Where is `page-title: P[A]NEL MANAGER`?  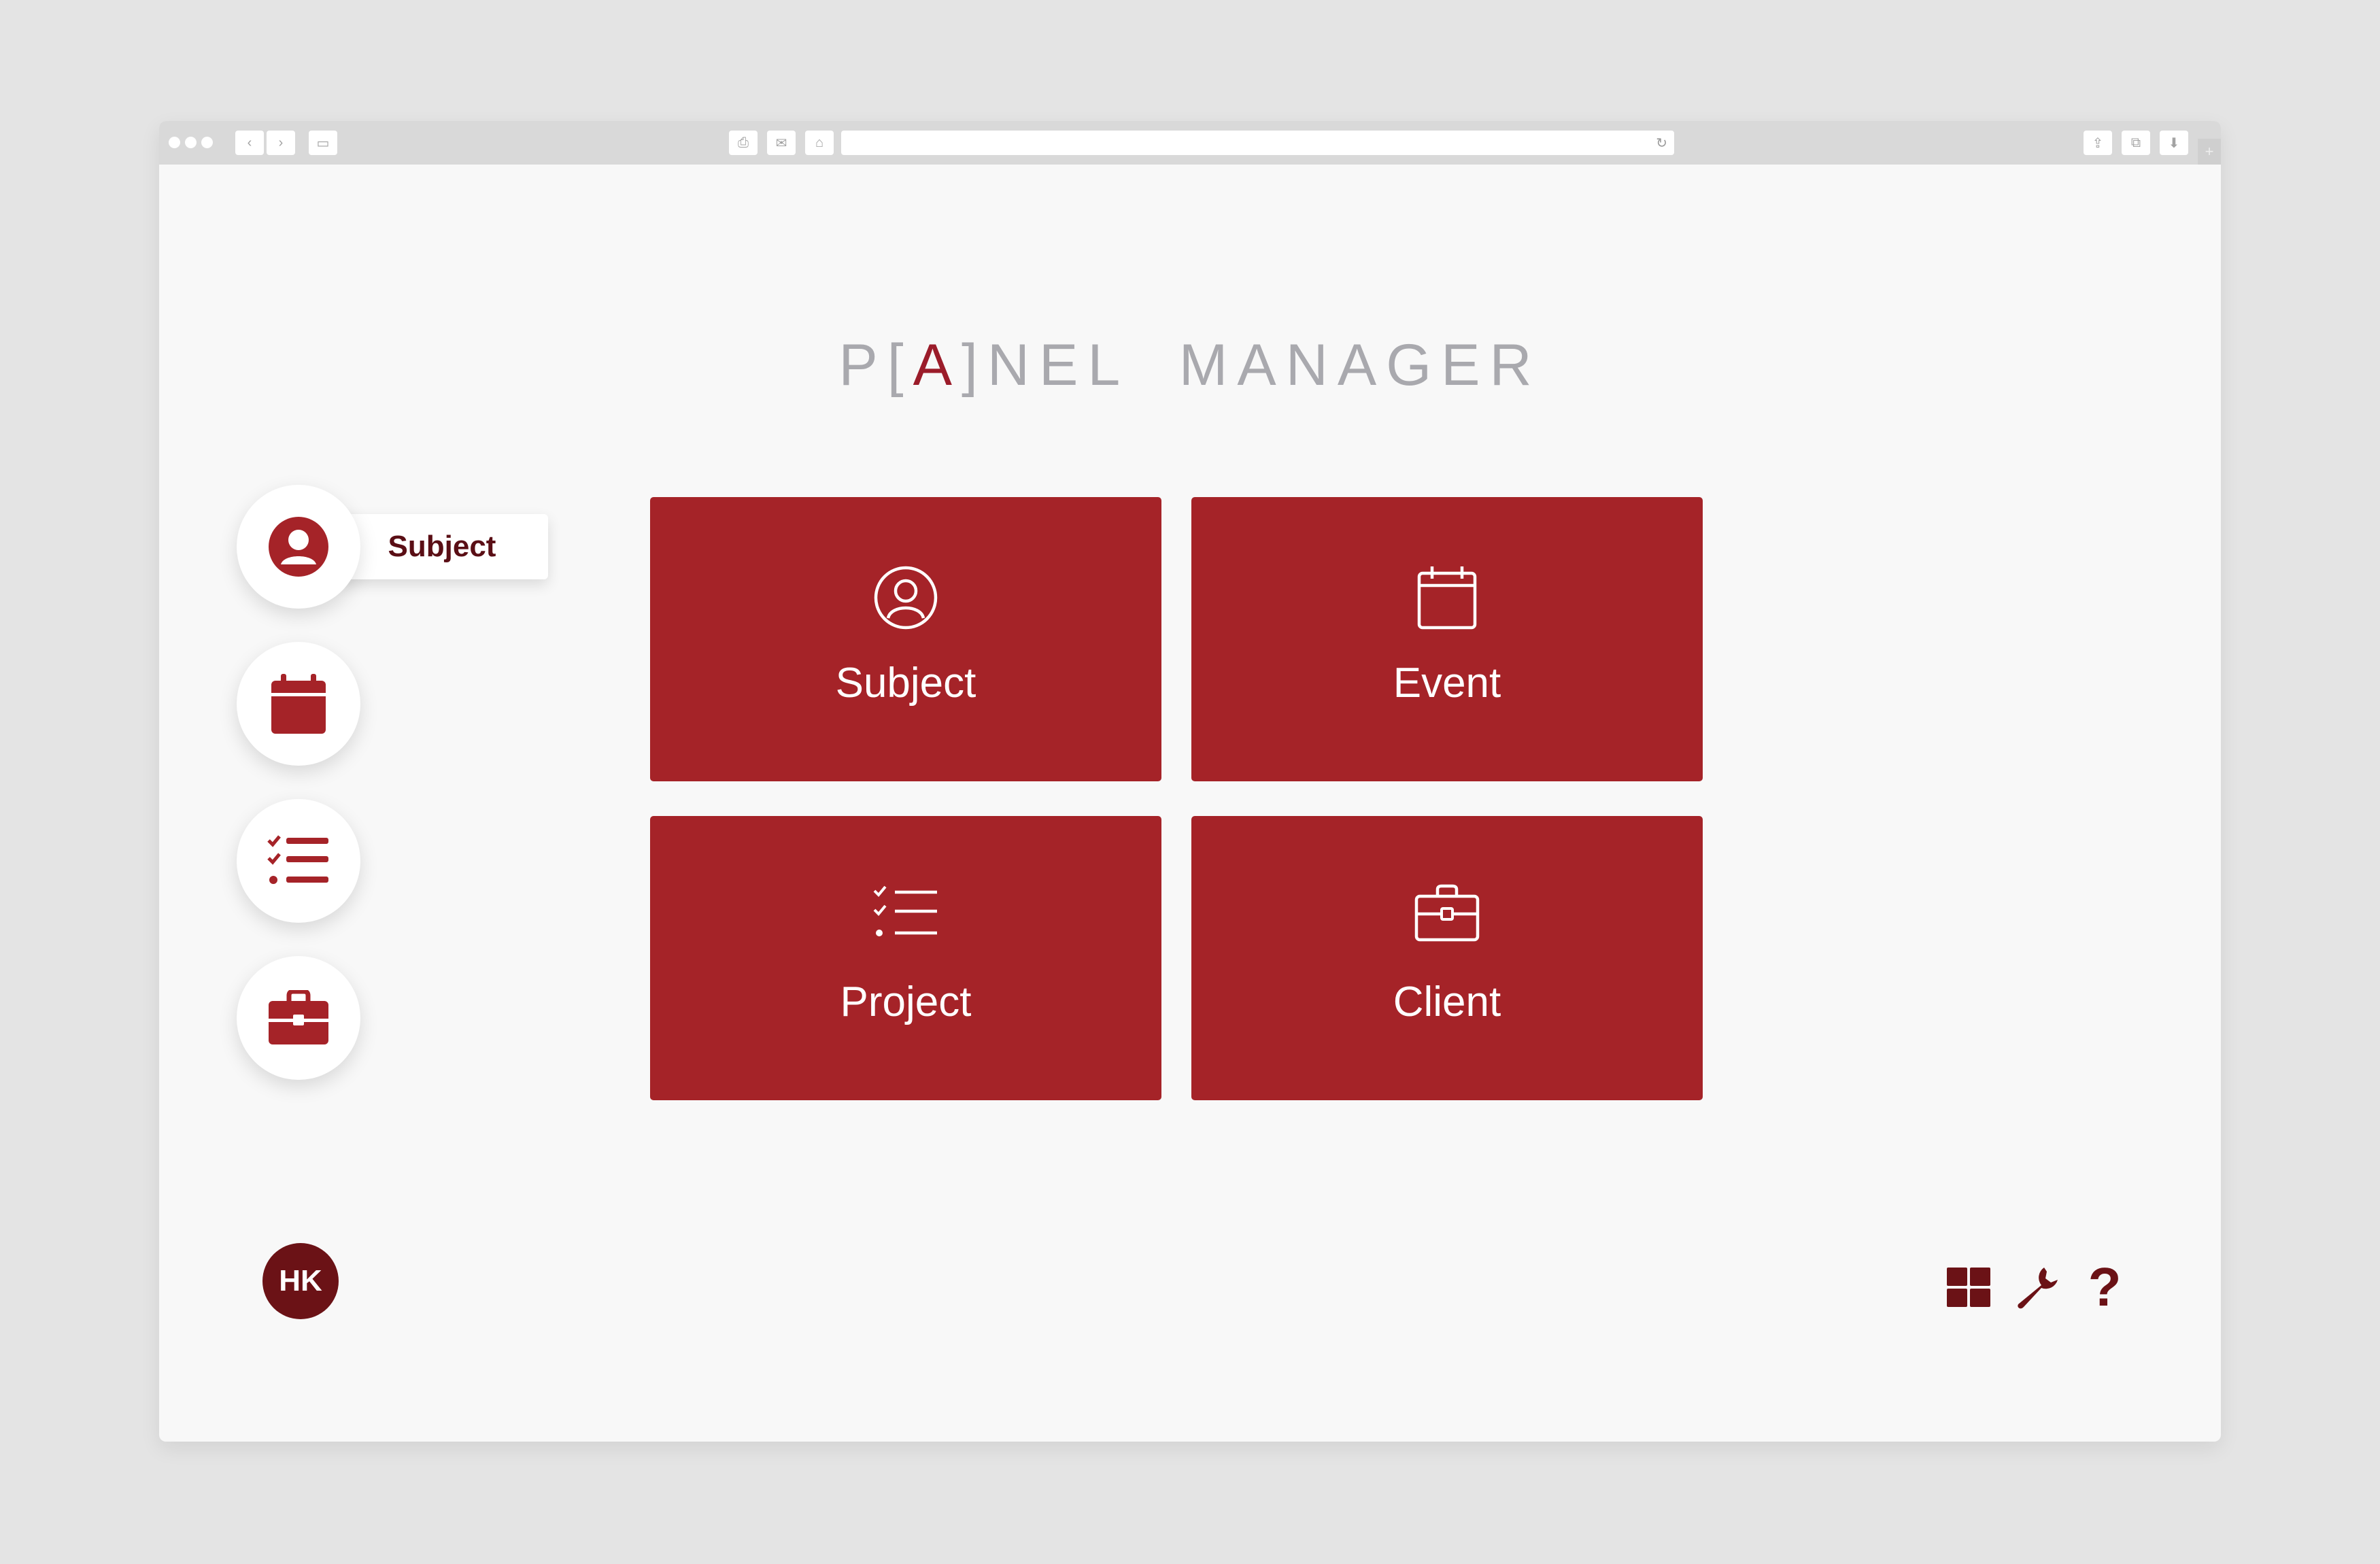
page-title: P[A]NEL MANAGER is located at coordinates (1190, 365).